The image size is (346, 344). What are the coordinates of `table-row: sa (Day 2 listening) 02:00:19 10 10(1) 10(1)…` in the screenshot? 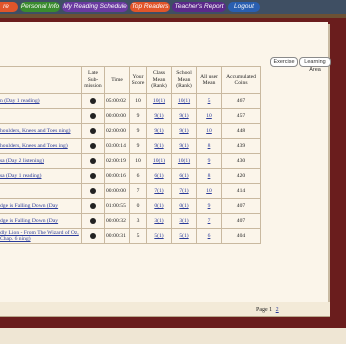 It's located at (130, 161).